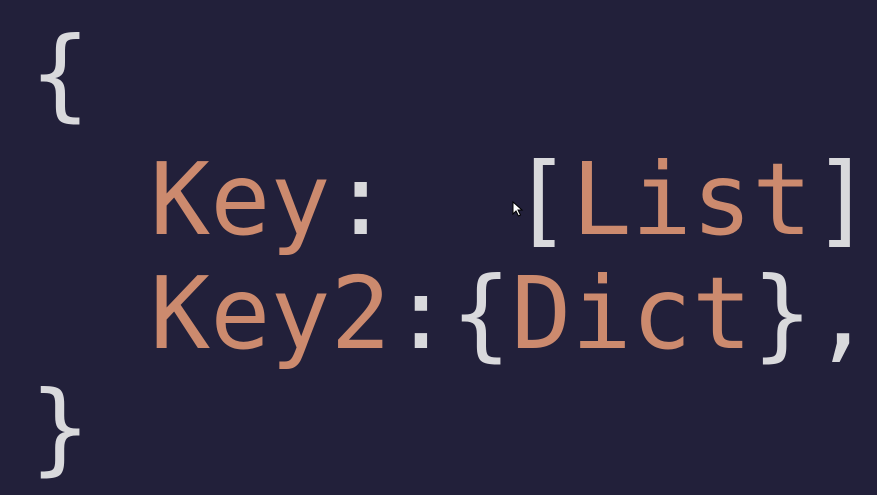 Image resolution: width=877 pixels, height=495 pixels. What do you see at coordinates (692, 199) in the screenshot?
I see `value-list: List` at bounding box center [692, 199].